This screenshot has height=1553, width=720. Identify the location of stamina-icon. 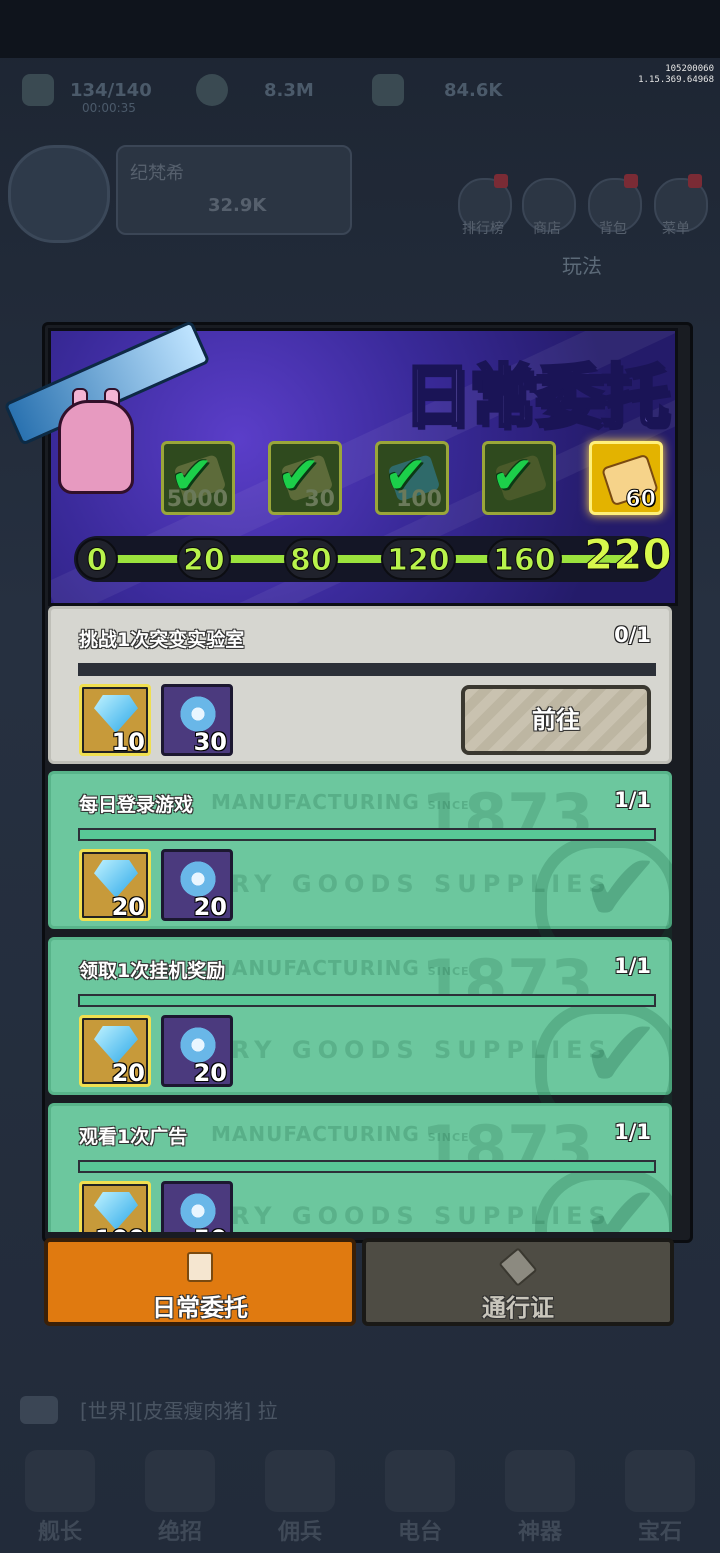
(38, 90).